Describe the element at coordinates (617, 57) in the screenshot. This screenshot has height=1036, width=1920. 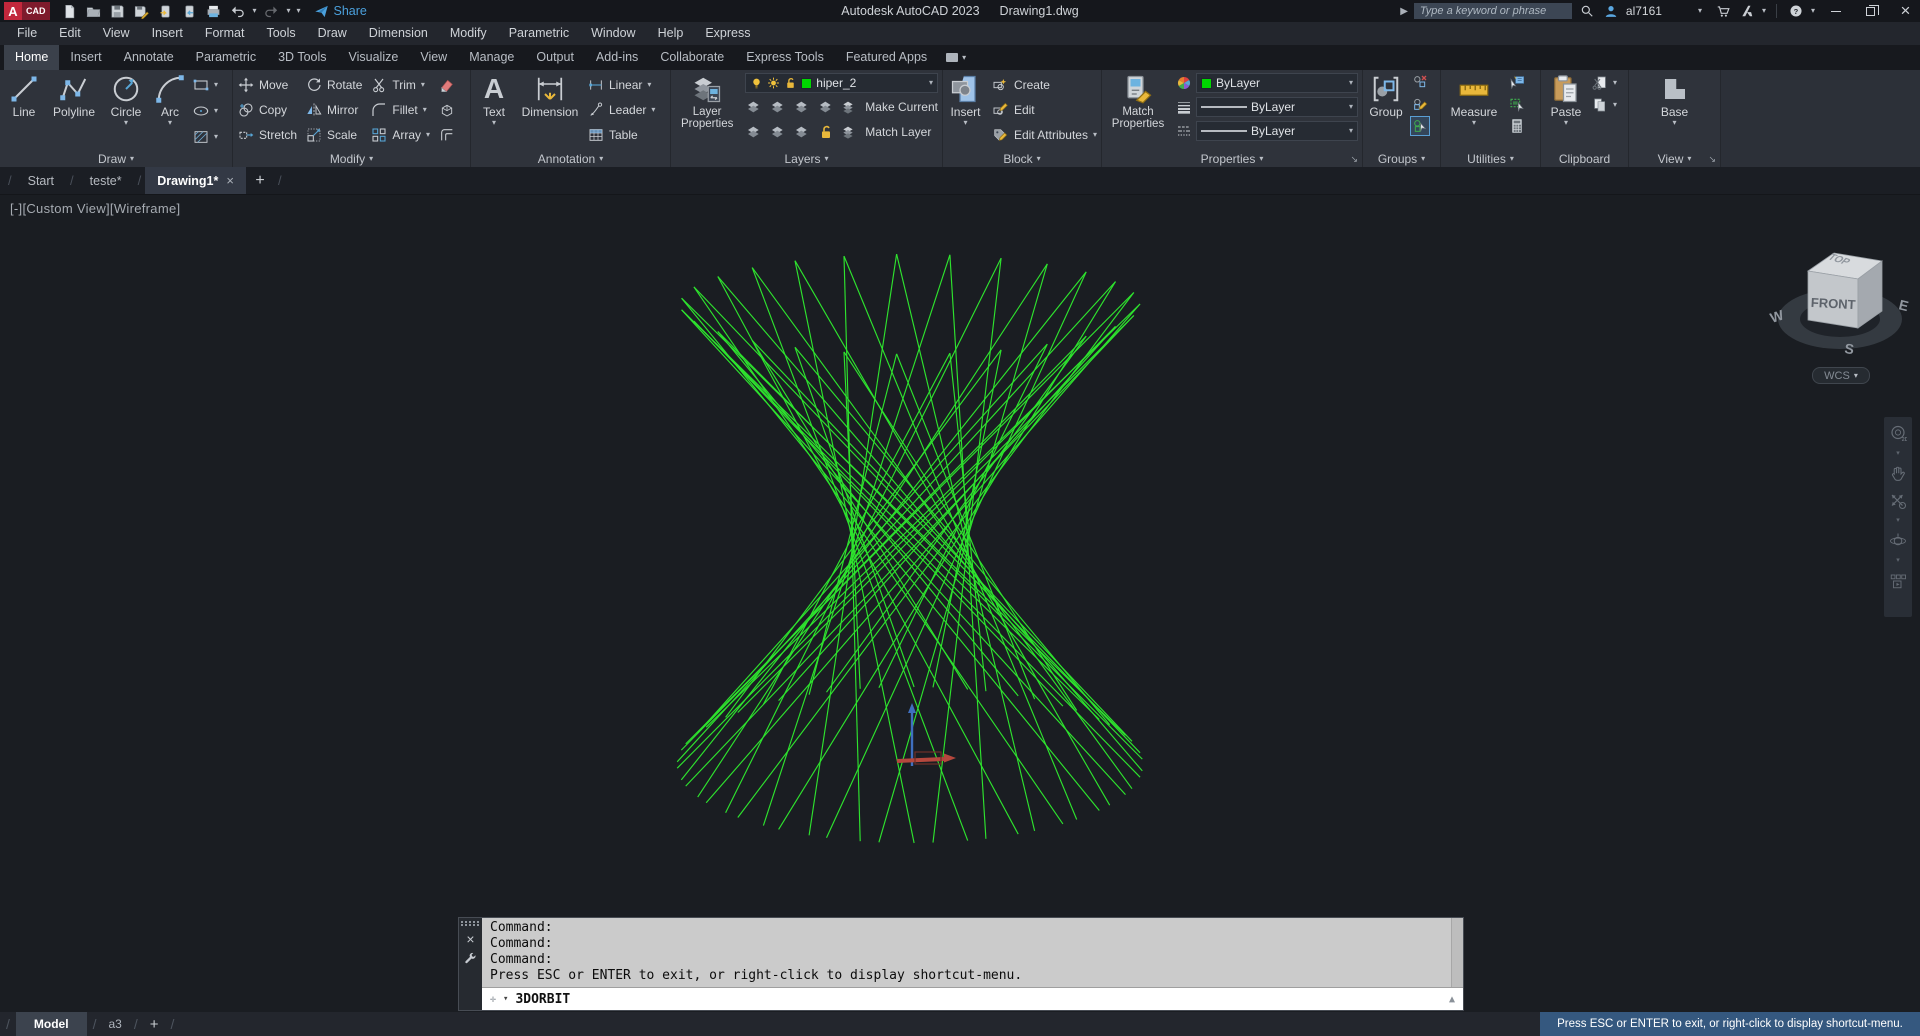
I see `ribbon-tab: Add-ins` at that location.